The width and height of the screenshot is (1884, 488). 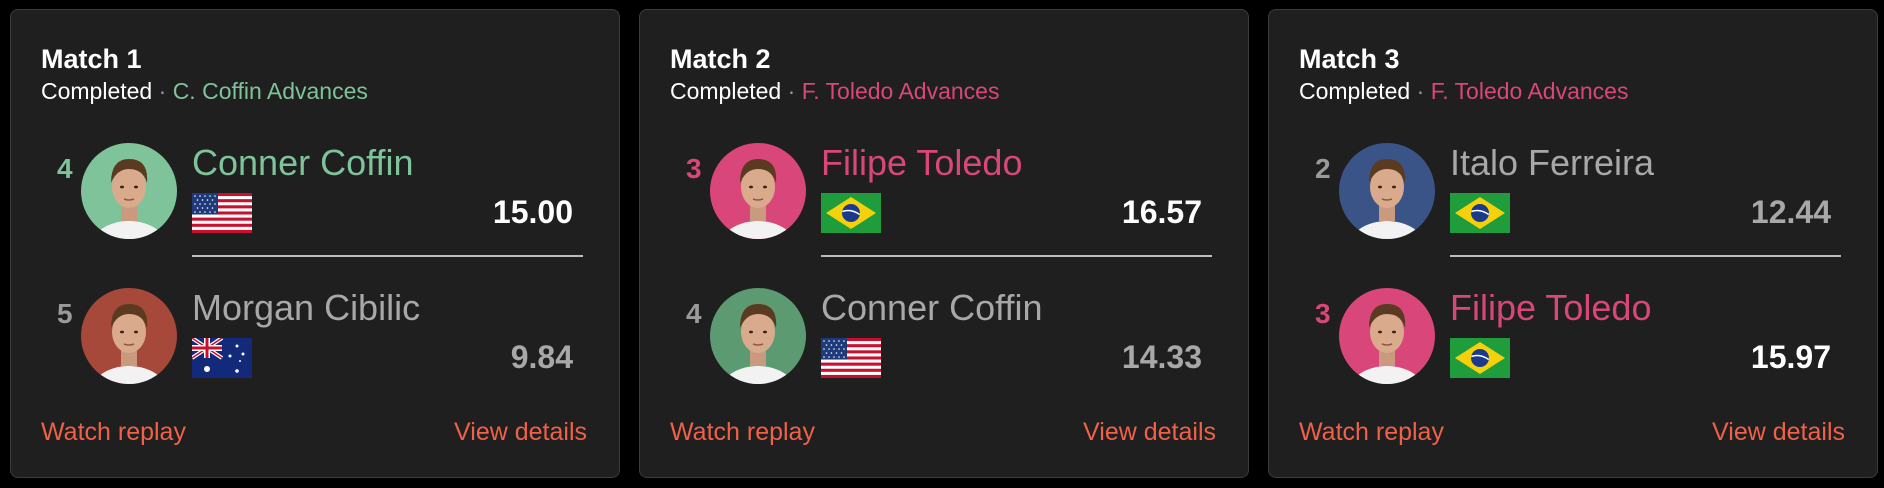 I want to click on player-name: Italo Ferreira, so click(x=1552, y=162).